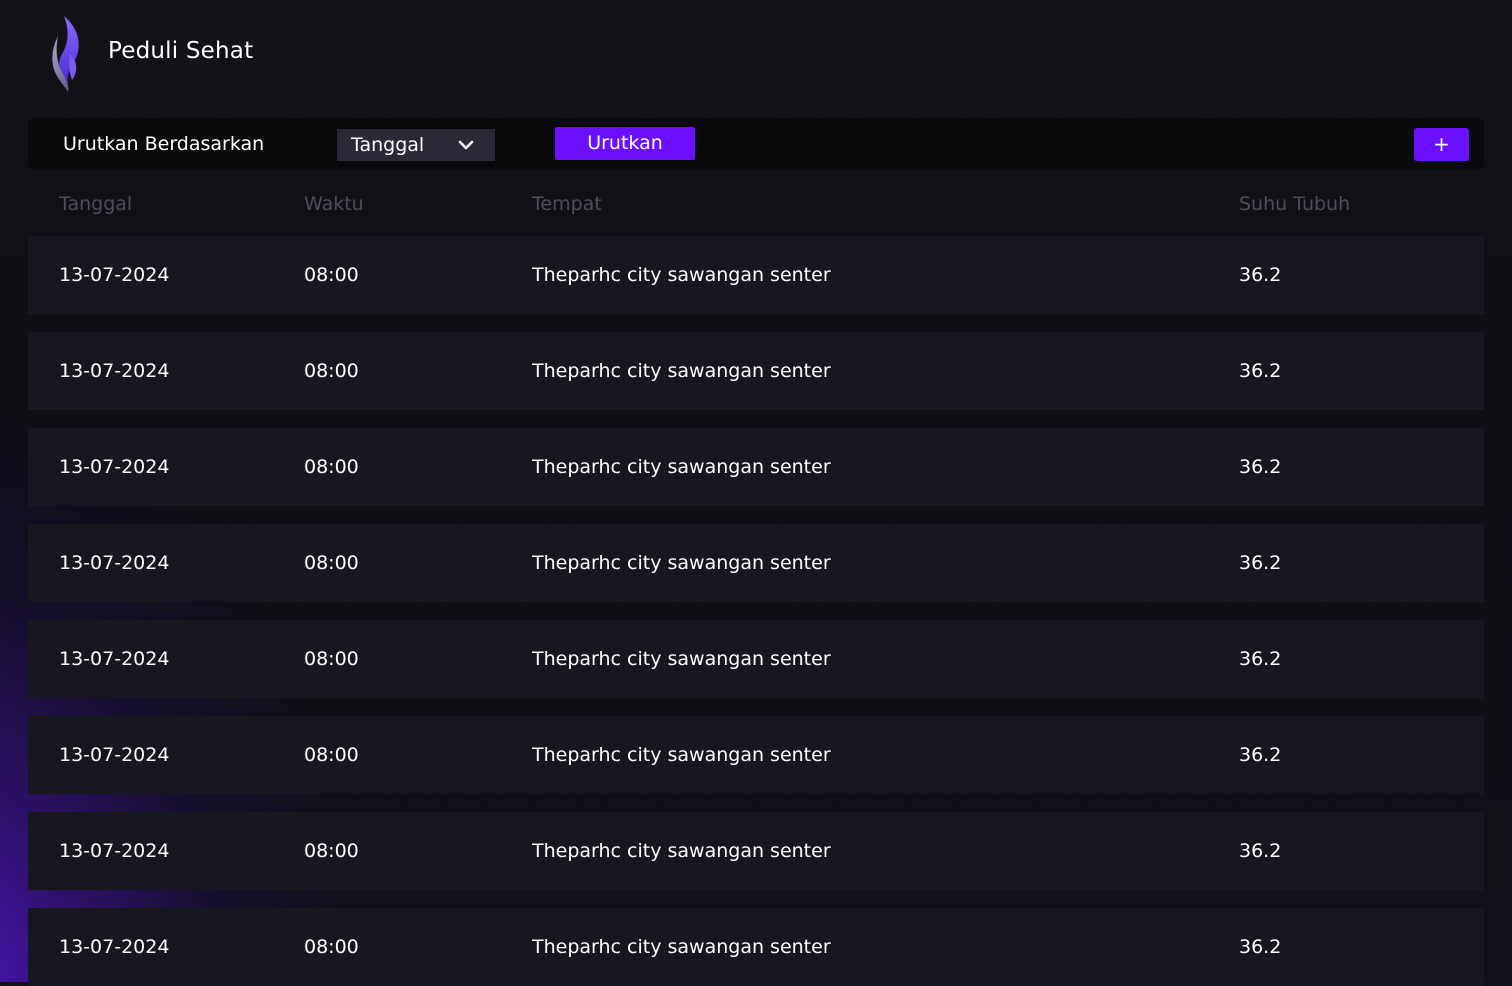 The image size is (1512, 986). Describe the element at coordinates (65, 54) in the screenshot. I see `flame-logo-icon` at that location.